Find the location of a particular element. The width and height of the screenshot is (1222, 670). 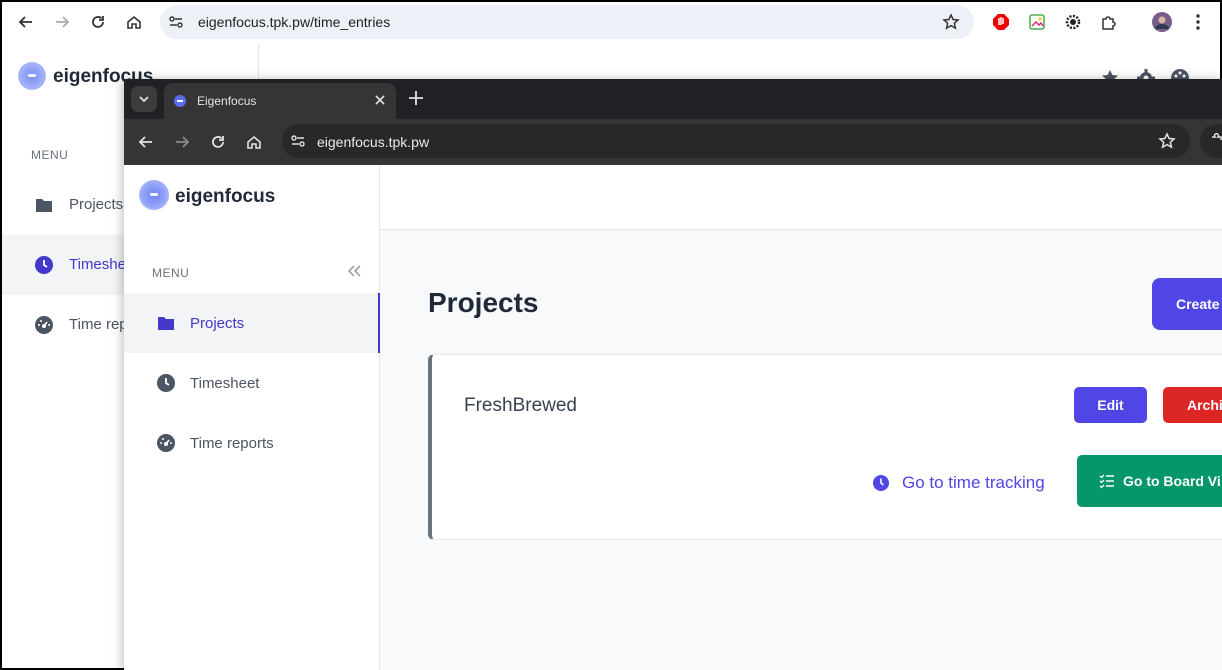

tab-title: Eigenfocus is located at coordinates (227, 101).